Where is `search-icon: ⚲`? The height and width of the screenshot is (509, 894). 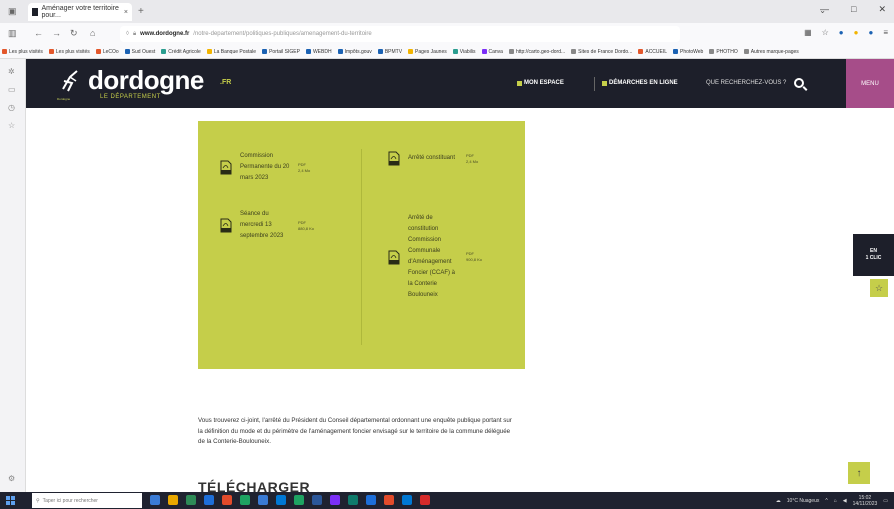 search-icon: ⚲ is located at coordinates (38, 500).